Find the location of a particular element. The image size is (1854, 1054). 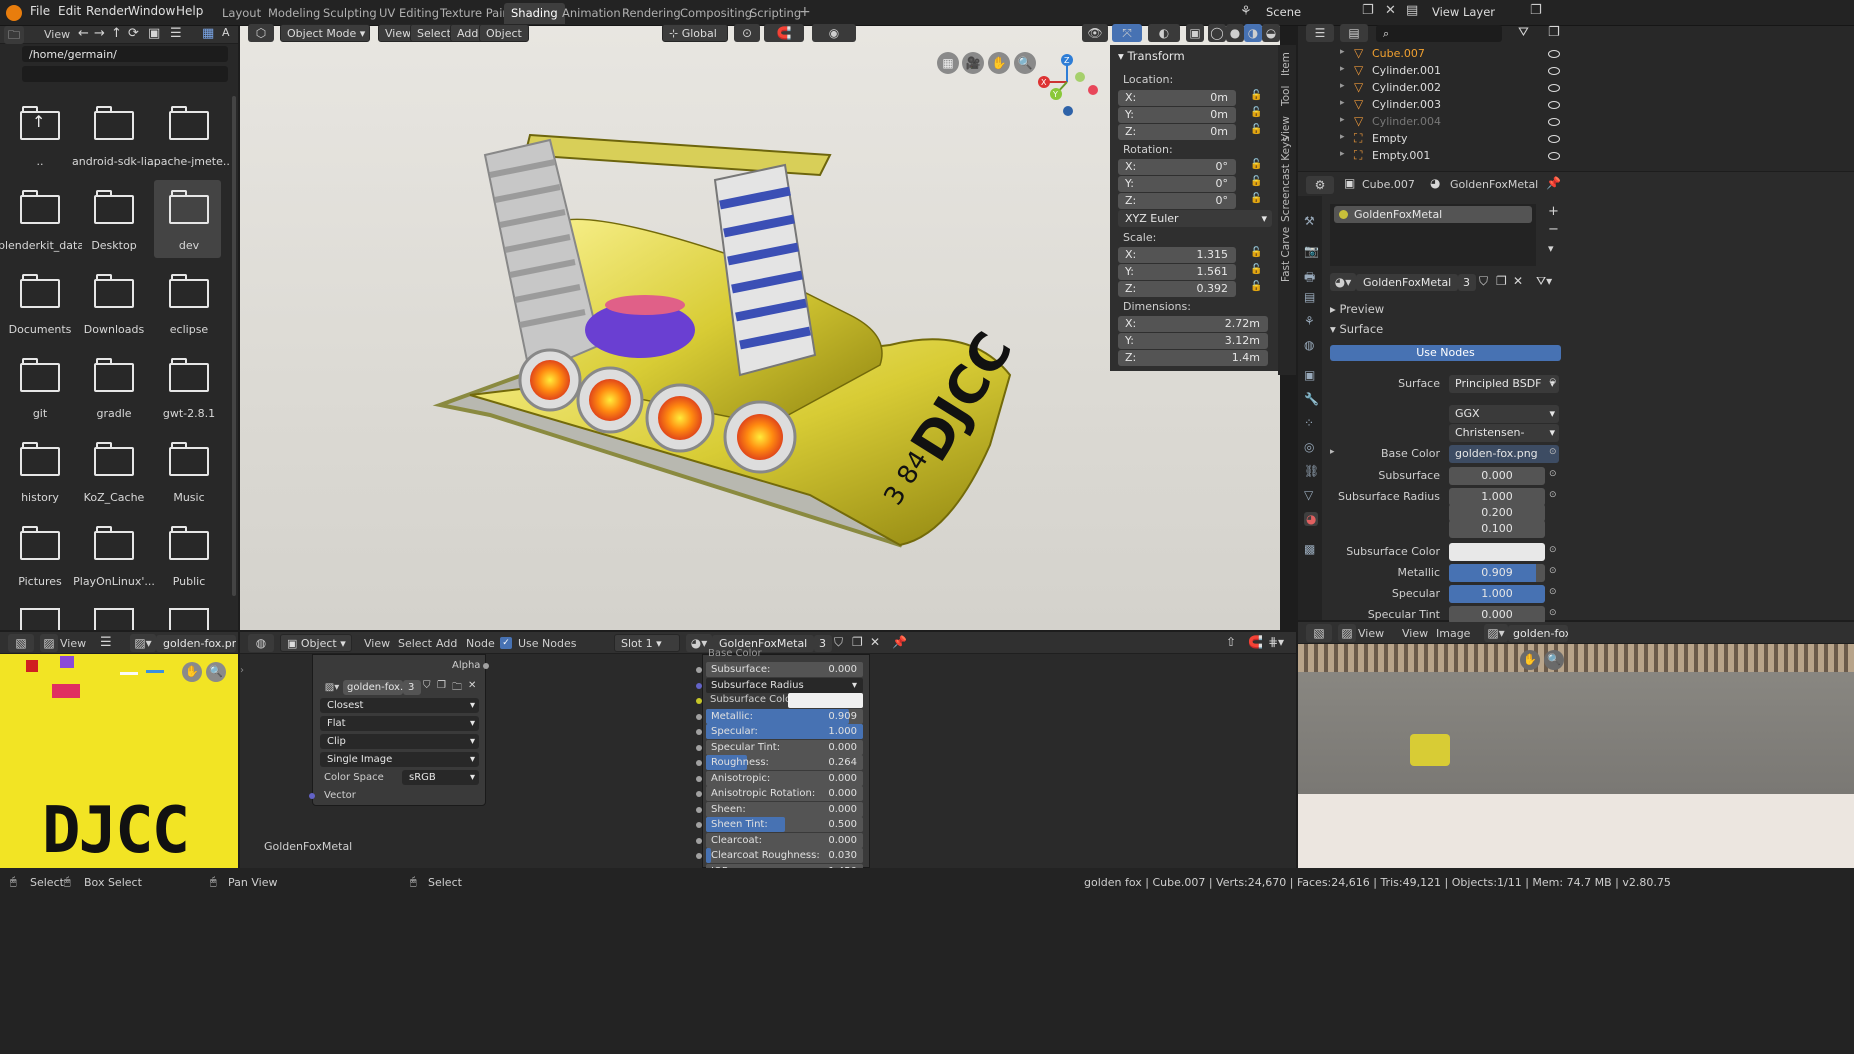

projection-select: Flat ▾ is located at coordinates (399, 723).